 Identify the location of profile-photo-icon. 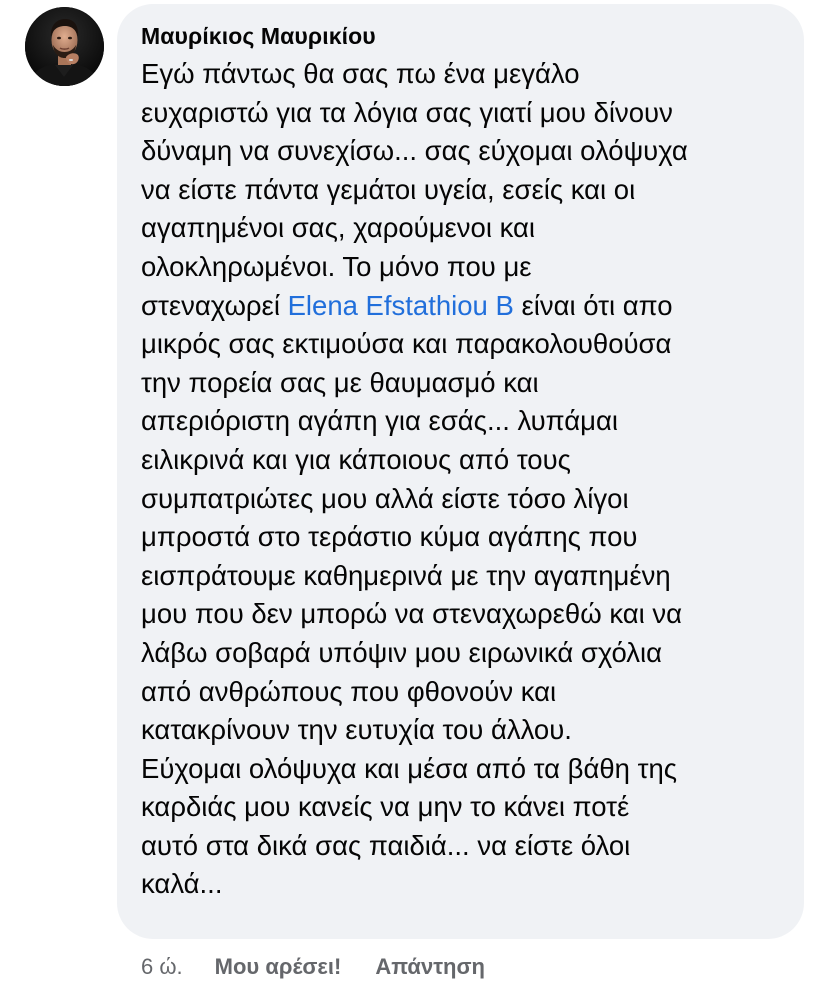
(64, 46).